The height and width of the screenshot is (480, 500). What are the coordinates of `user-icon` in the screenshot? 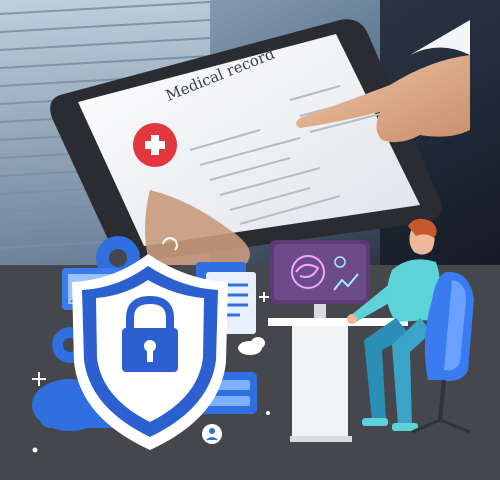 It's located at (212, 434).